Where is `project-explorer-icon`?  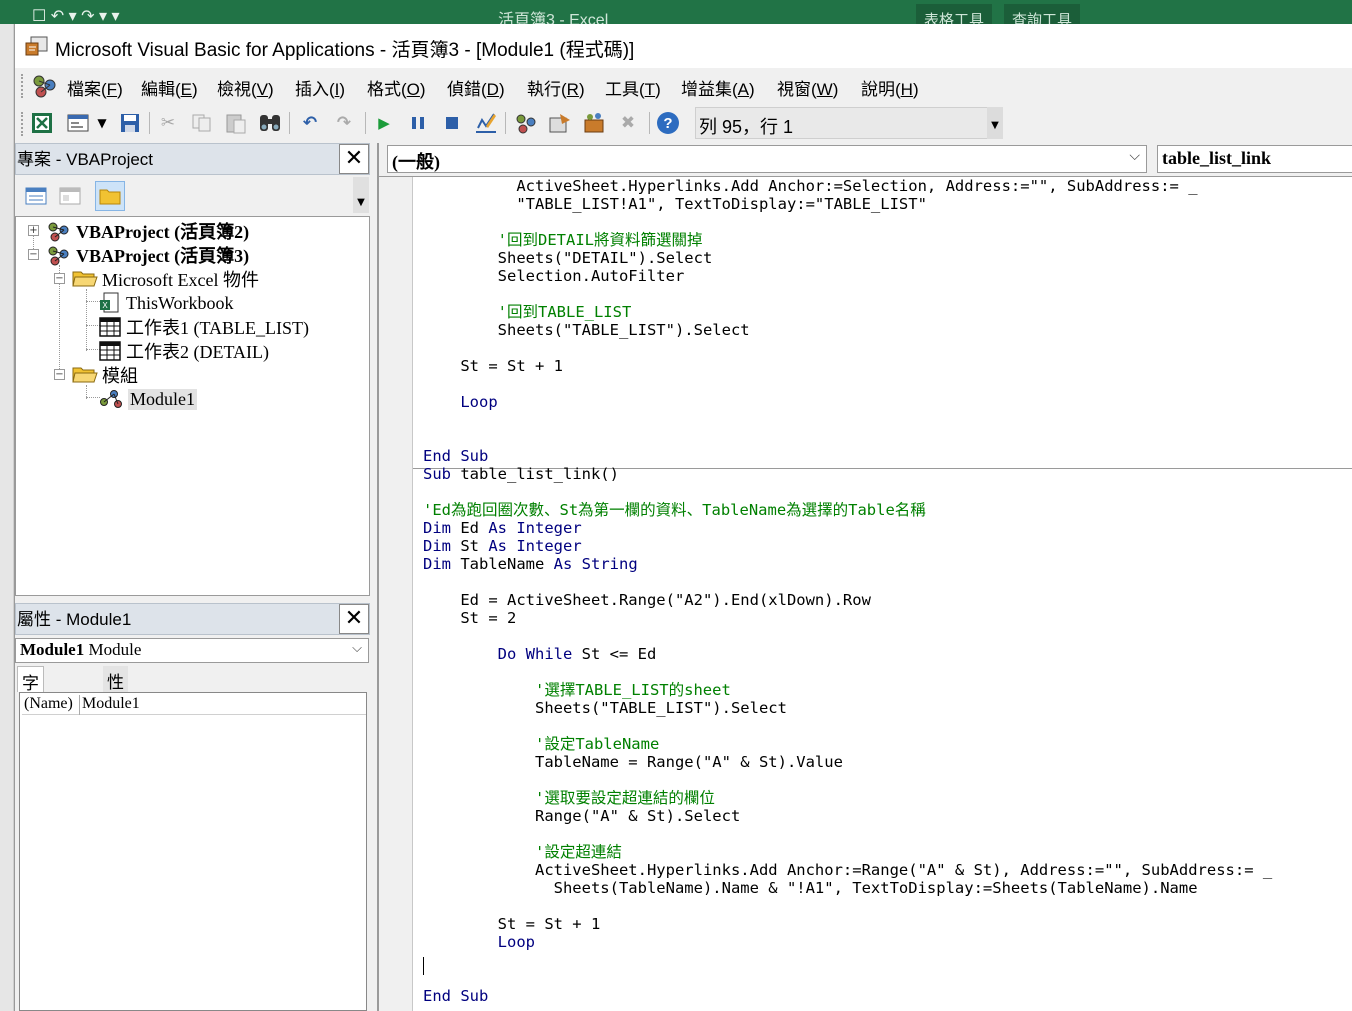 project-explorer-icon is located at coordinates (526, 123).